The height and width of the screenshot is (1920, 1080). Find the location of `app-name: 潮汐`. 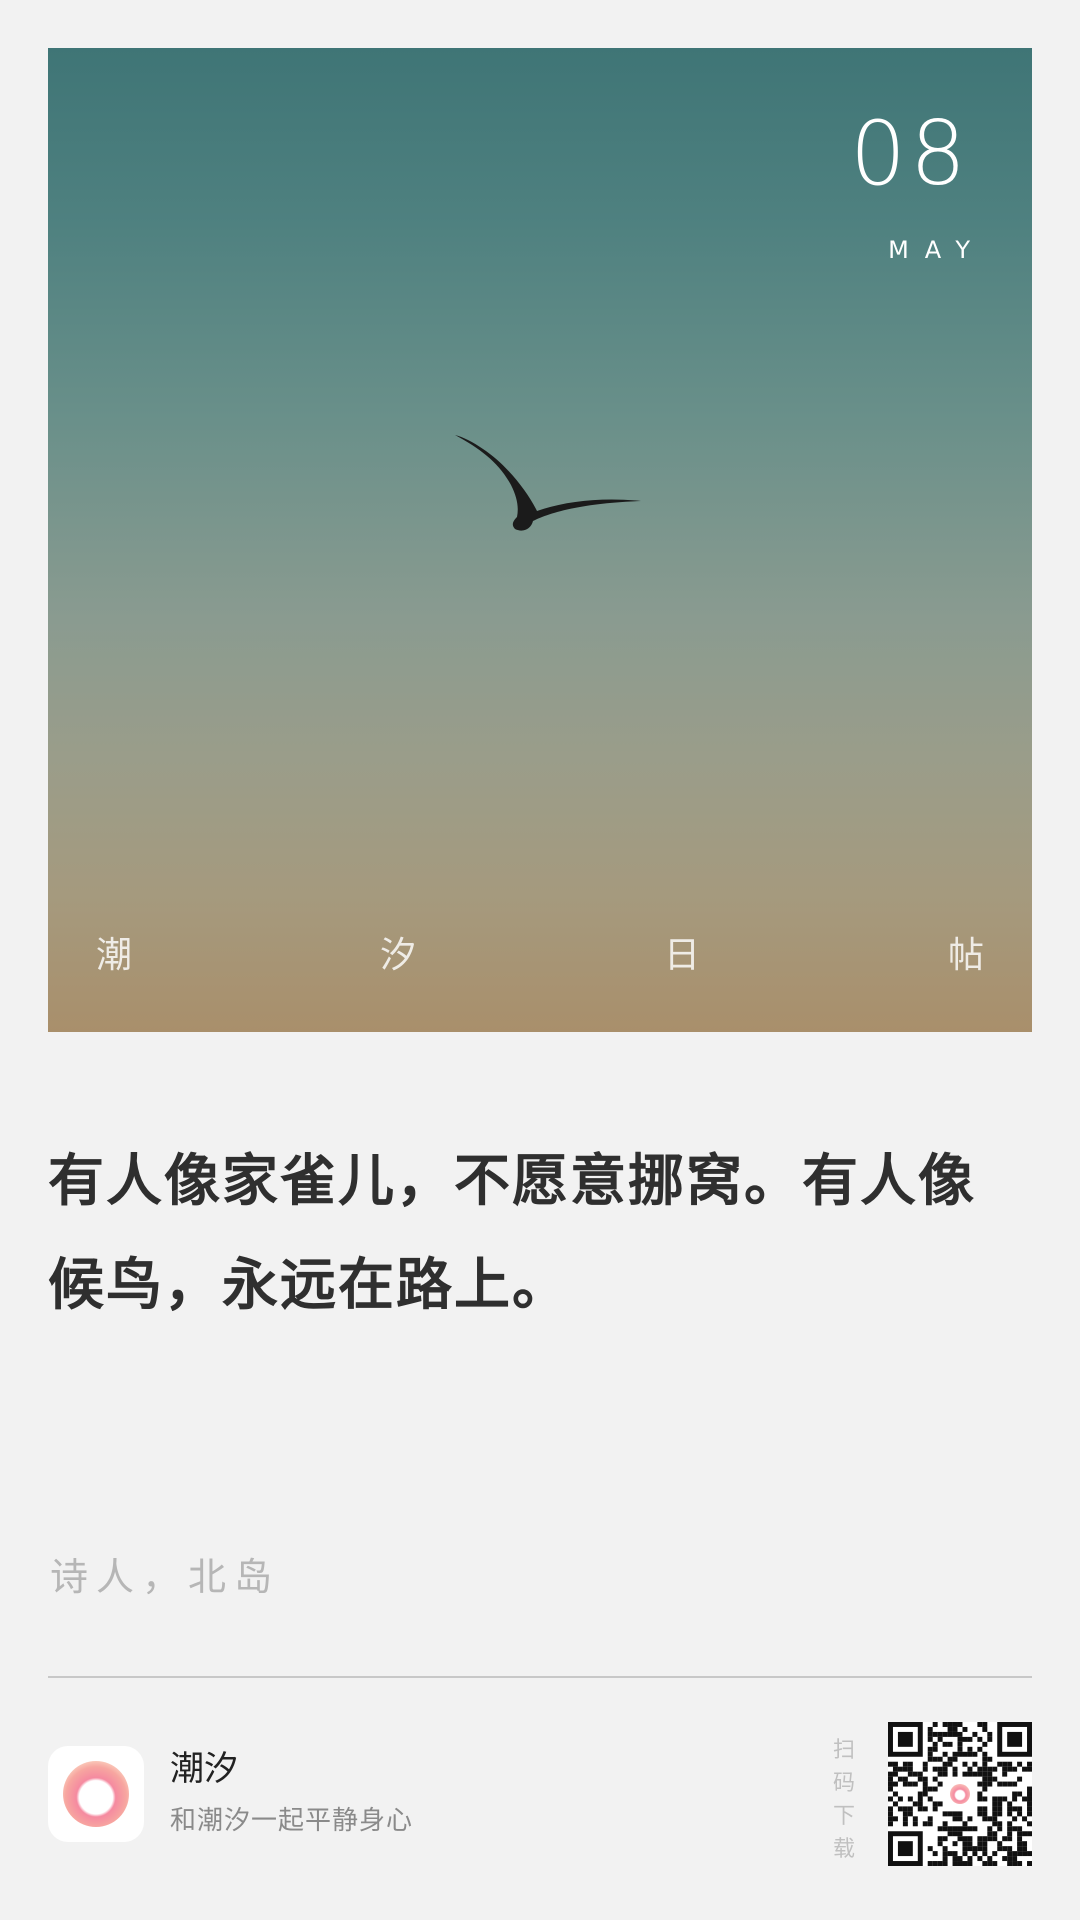

app-name: 潮汐 is located at coordinates (204, 1769).